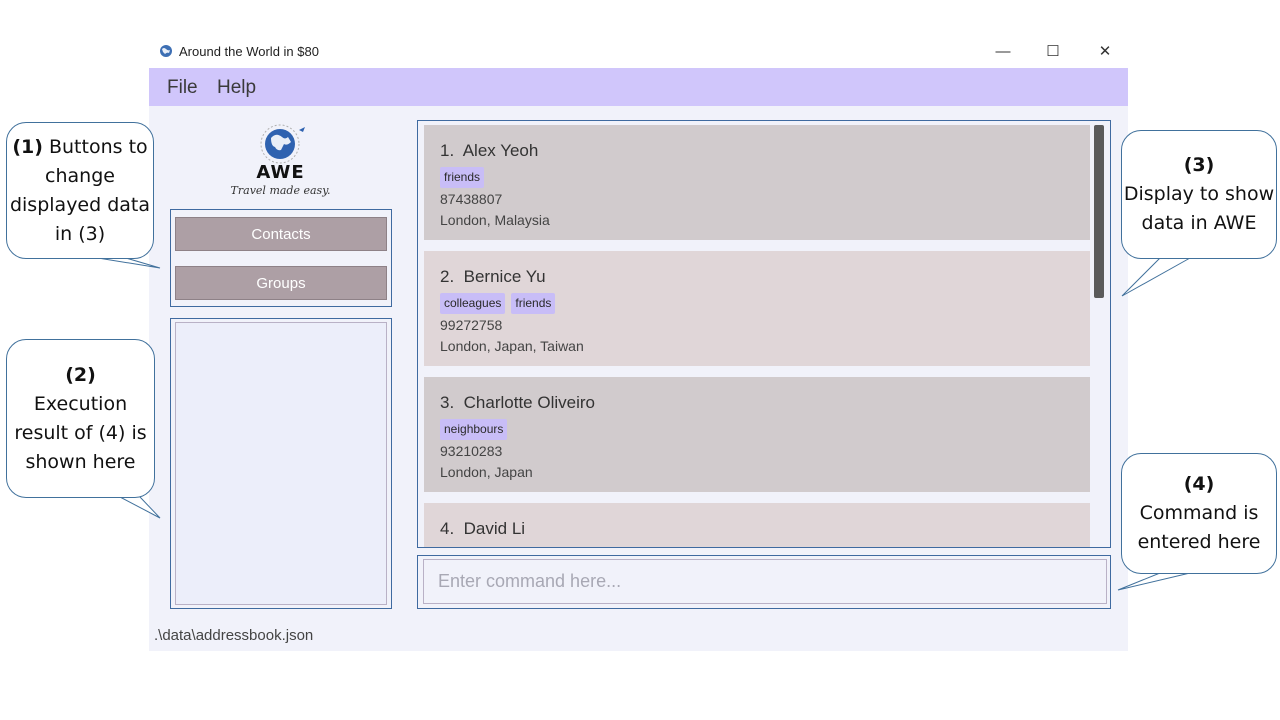 Image resolution: width=1280 pixels, height=720 pixels. I want to click on person-countries: London, Japan, Taiwan, so click(512, 346).